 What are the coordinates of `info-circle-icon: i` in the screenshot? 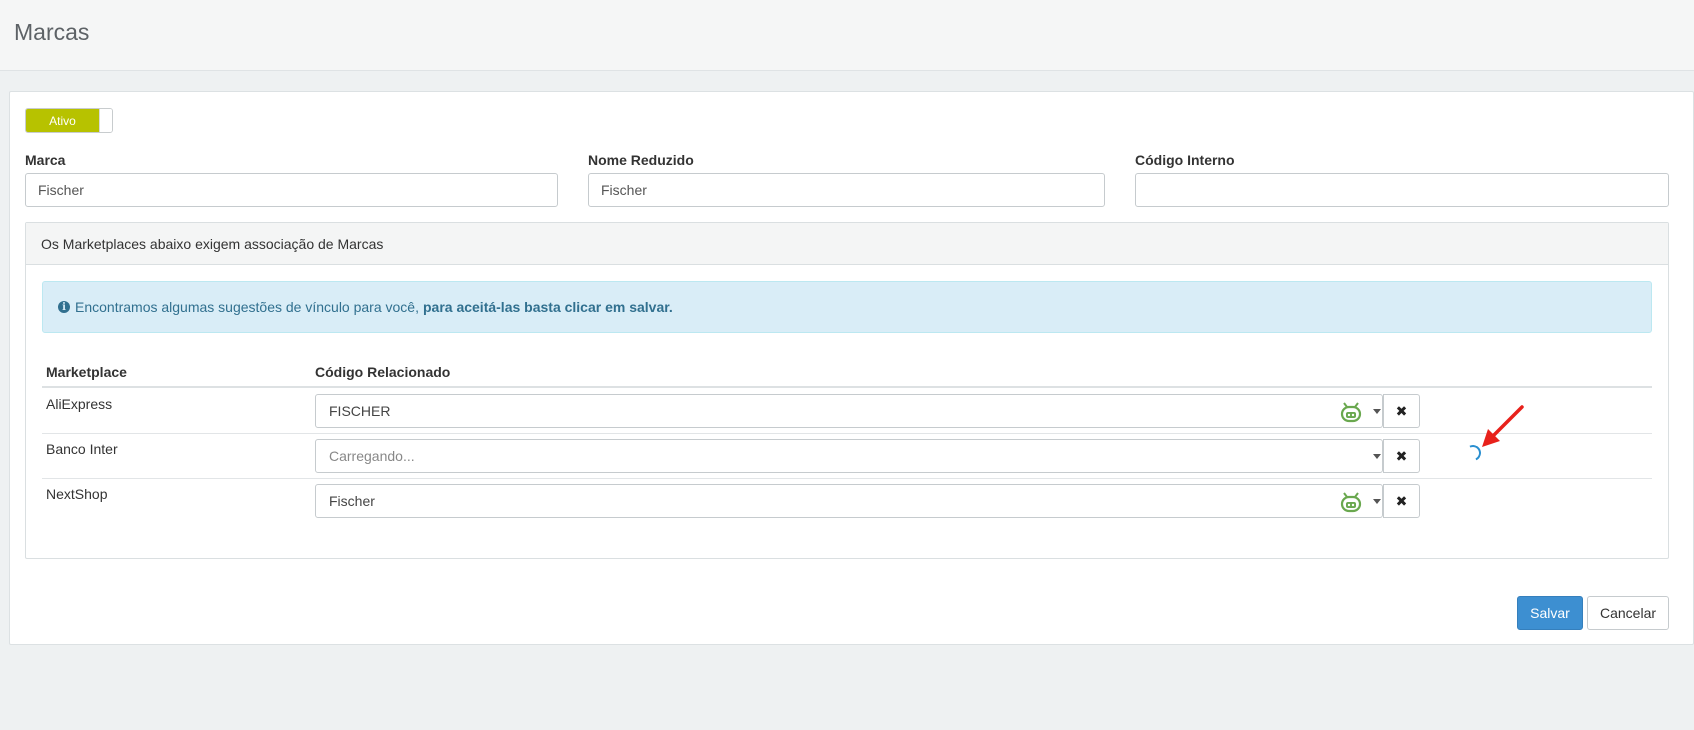 It's located at (64, 307).